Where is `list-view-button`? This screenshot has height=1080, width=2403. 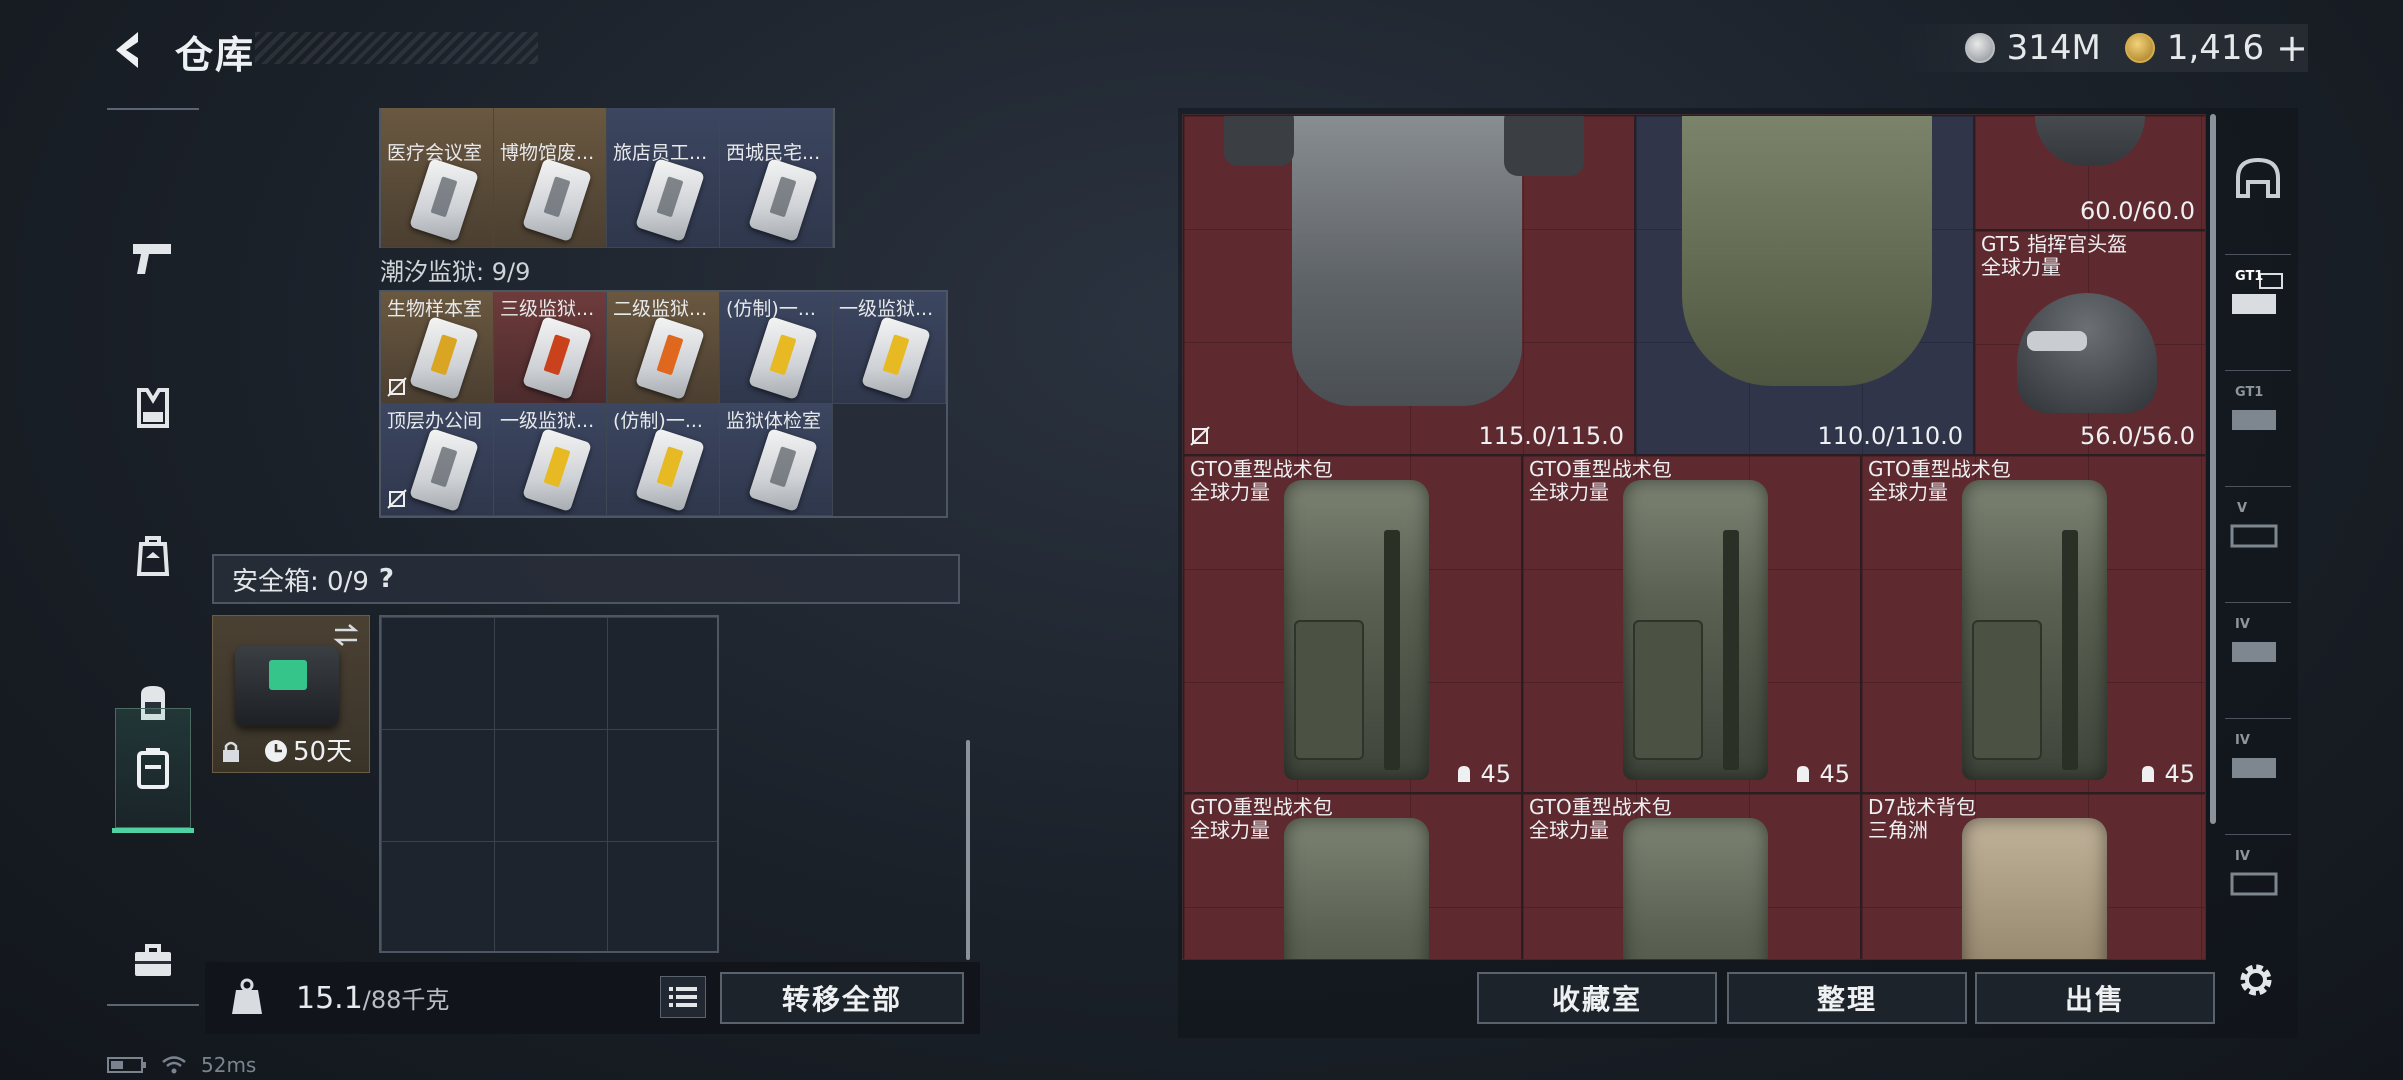
list-view-button is located at coordinates (683, 997).